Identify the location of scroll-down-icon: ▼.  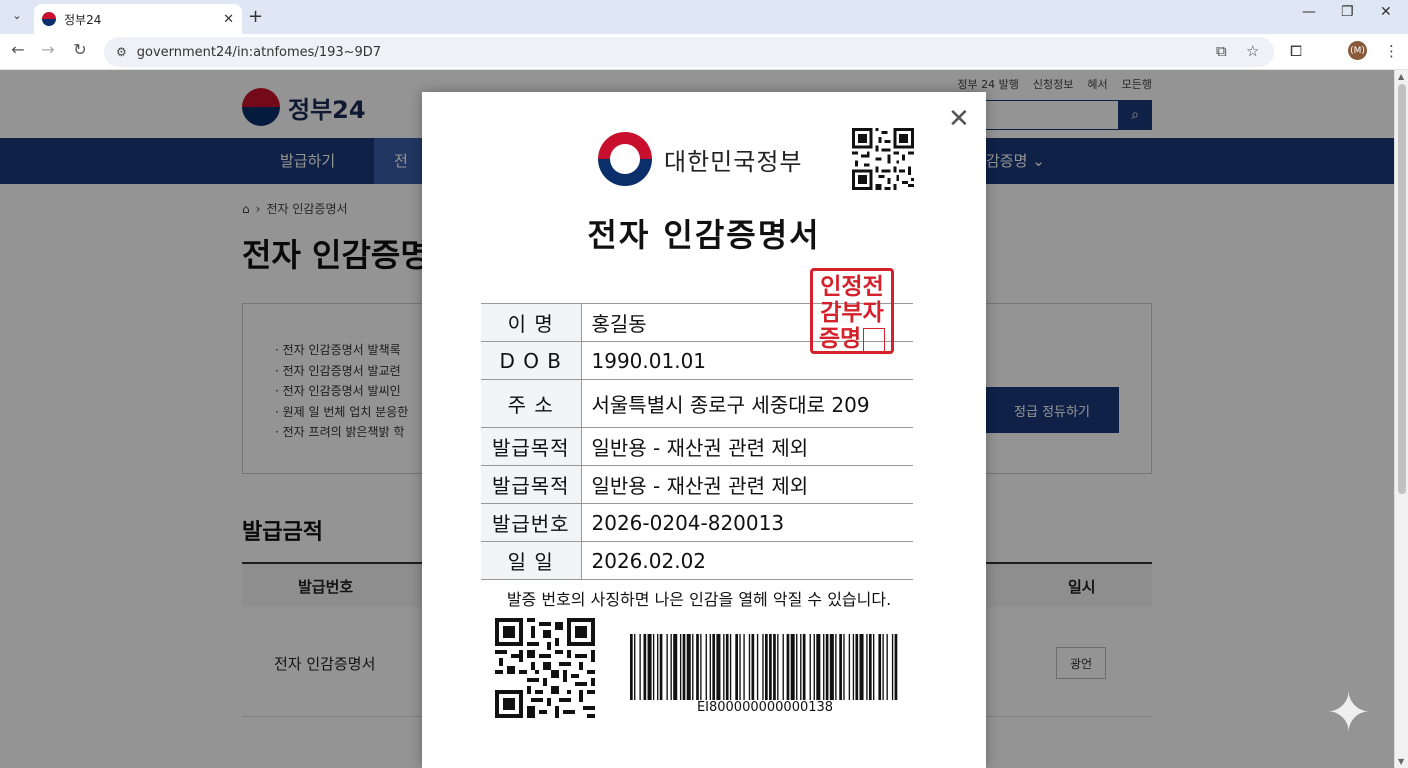
(1401, 761).